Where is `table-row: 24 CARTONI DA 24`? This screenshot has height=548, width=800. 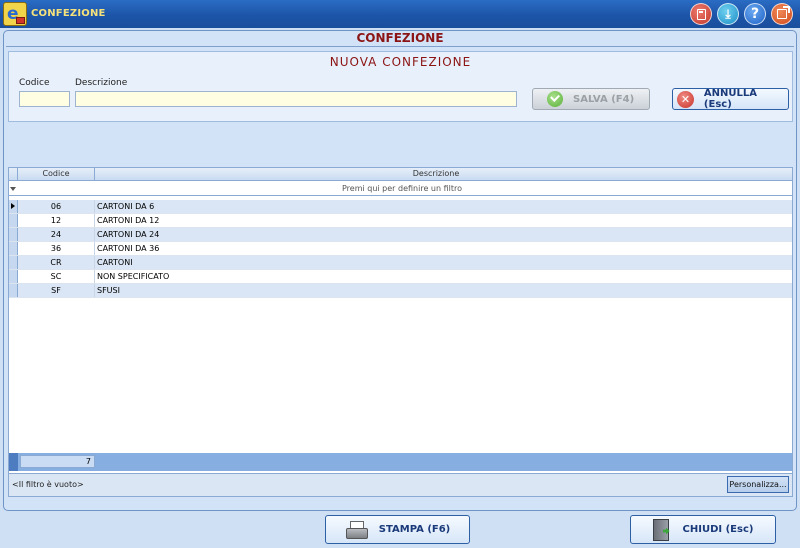
table-row: 24 CARTONI DA 24 is located at coordinates (400, 235).